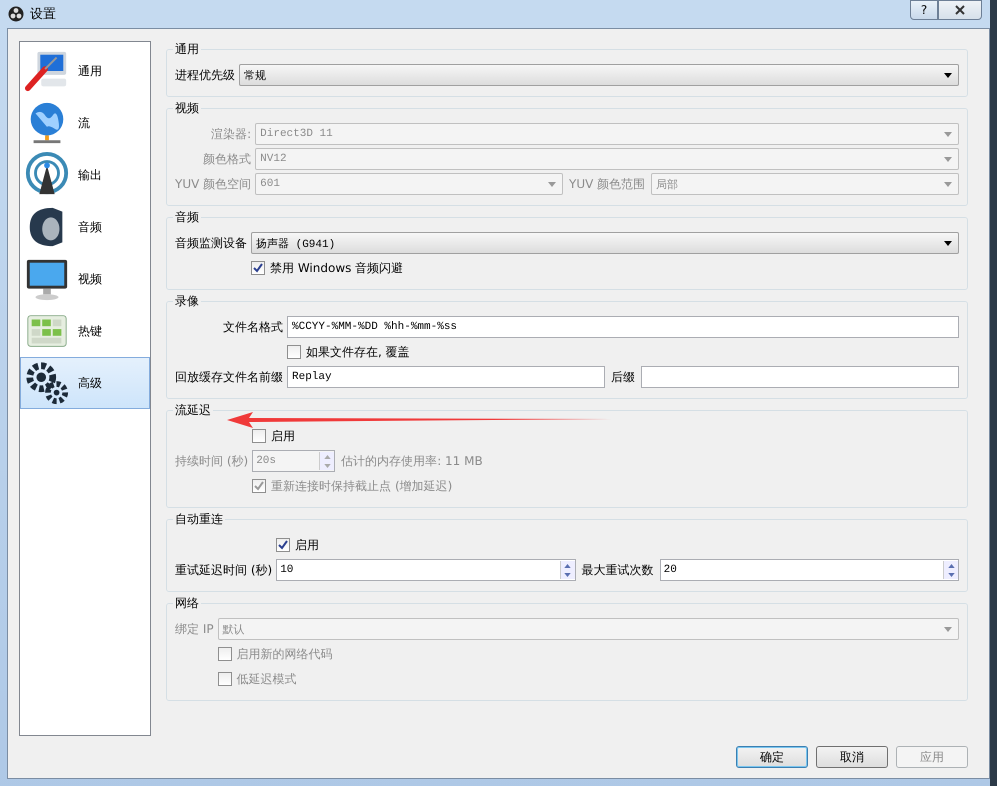 The width and height of the screenshot is (997, 786). What do you see at coordinates (85, 383) in the screenshot?
I see `sidebar-item: 高级` at bounding box center [85, 383].